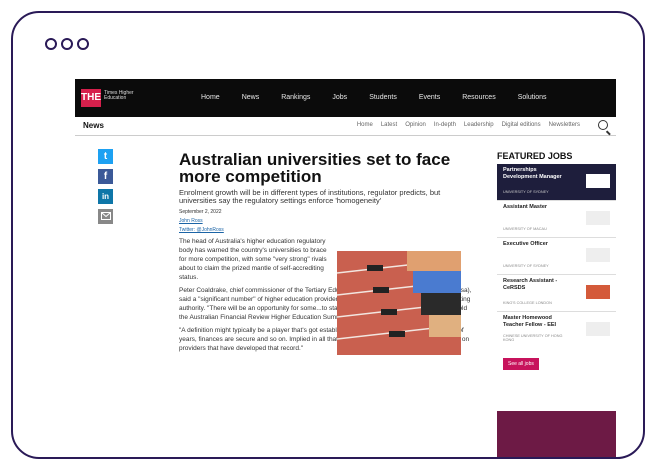 The height and width of the screenshot is (473, 659). Describe the element at coordinates (445, 125) in the screenshot. I see `subnav-in-depth: In-depth` at that location.